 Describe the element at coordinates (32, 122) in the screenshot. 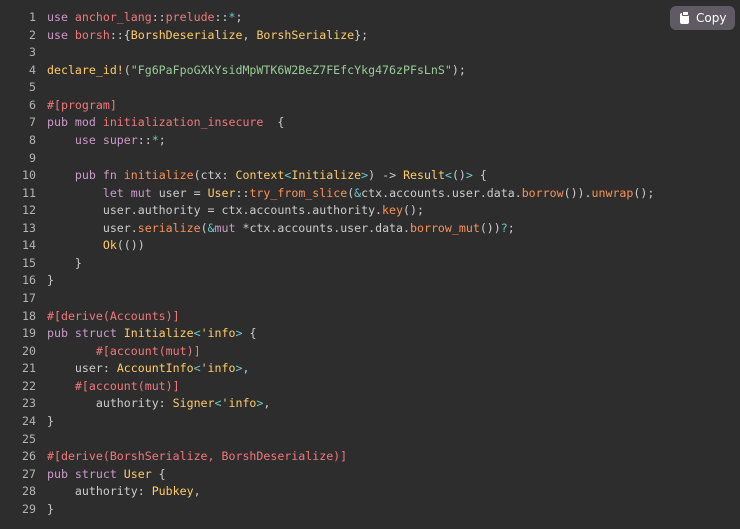

I see `line-number: 7` at that location.